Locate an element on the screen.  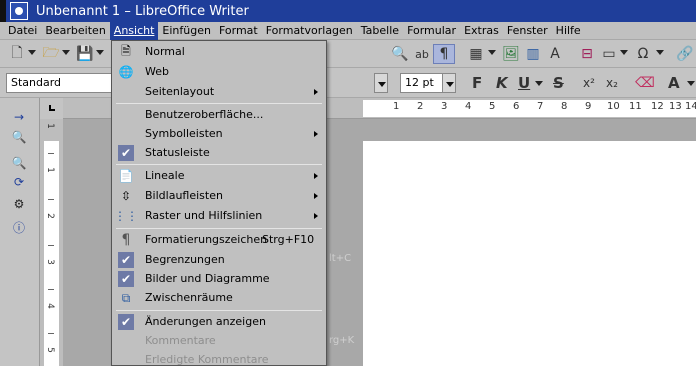
menu-format: Format is located at coordinates (238, 31).